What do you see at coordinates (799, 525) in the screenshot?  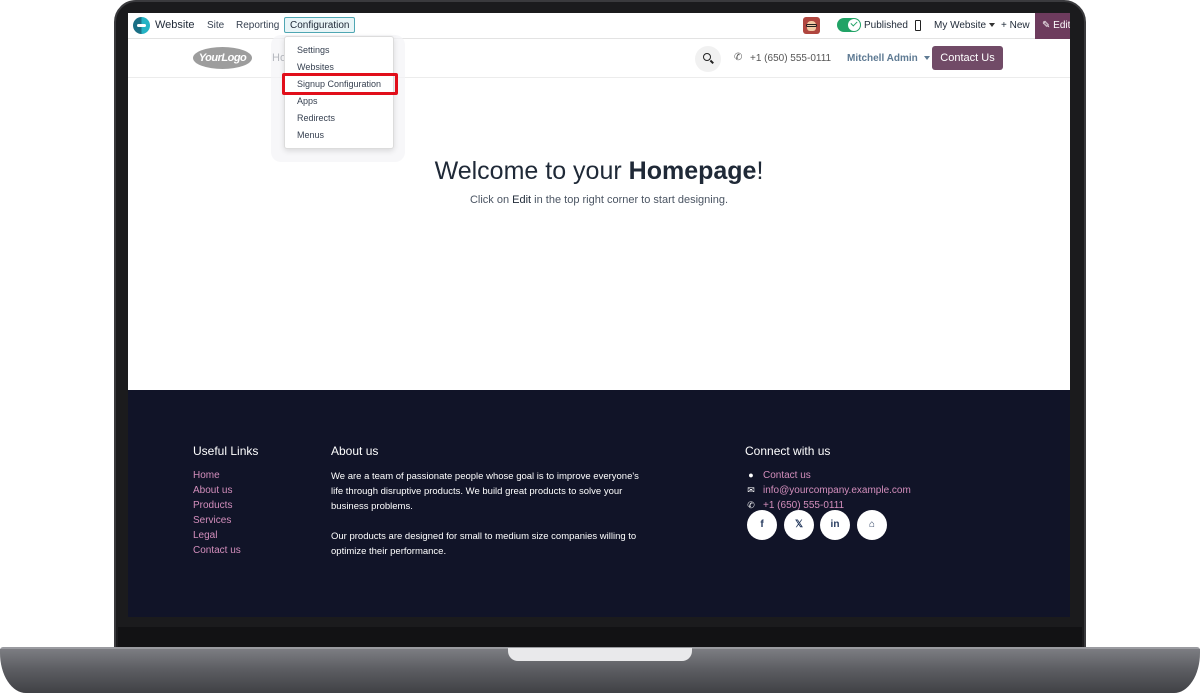 I see `x-twitter-icon: 𝕏` at bounding box center [799, 525].